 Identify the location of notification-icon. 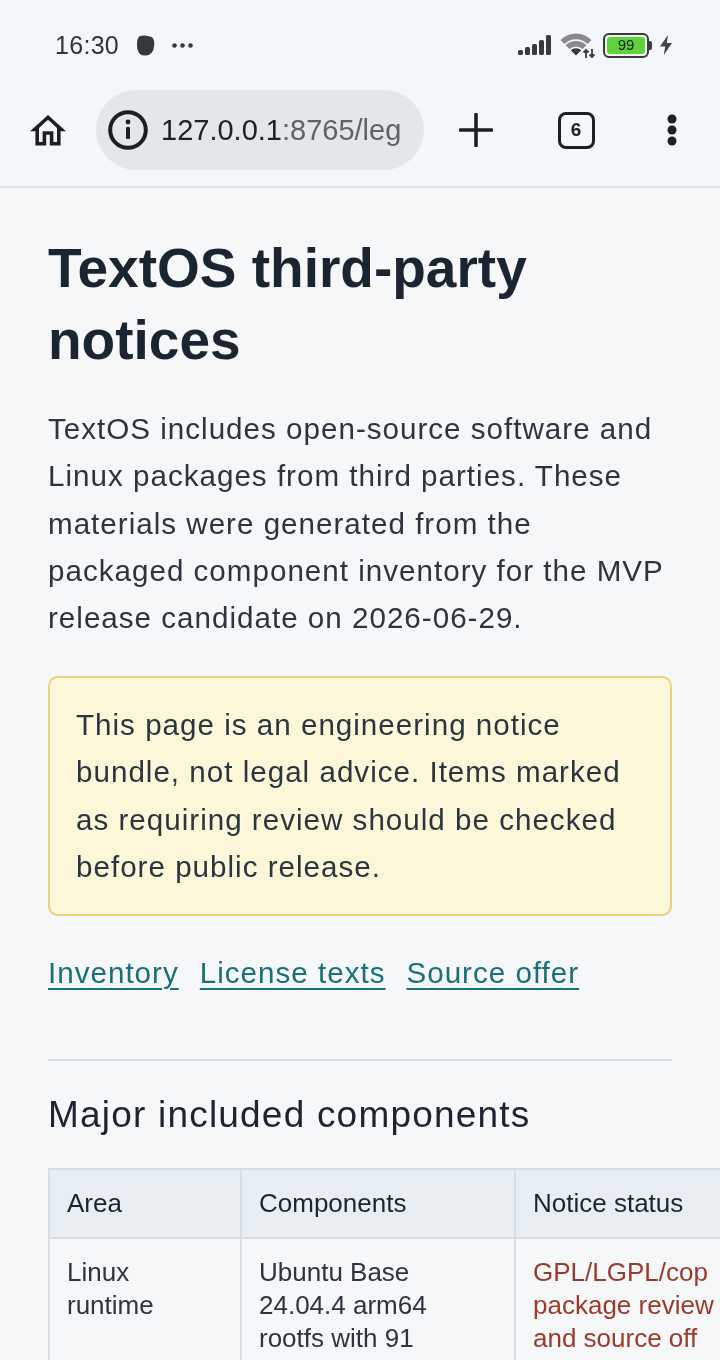
(146, 45).